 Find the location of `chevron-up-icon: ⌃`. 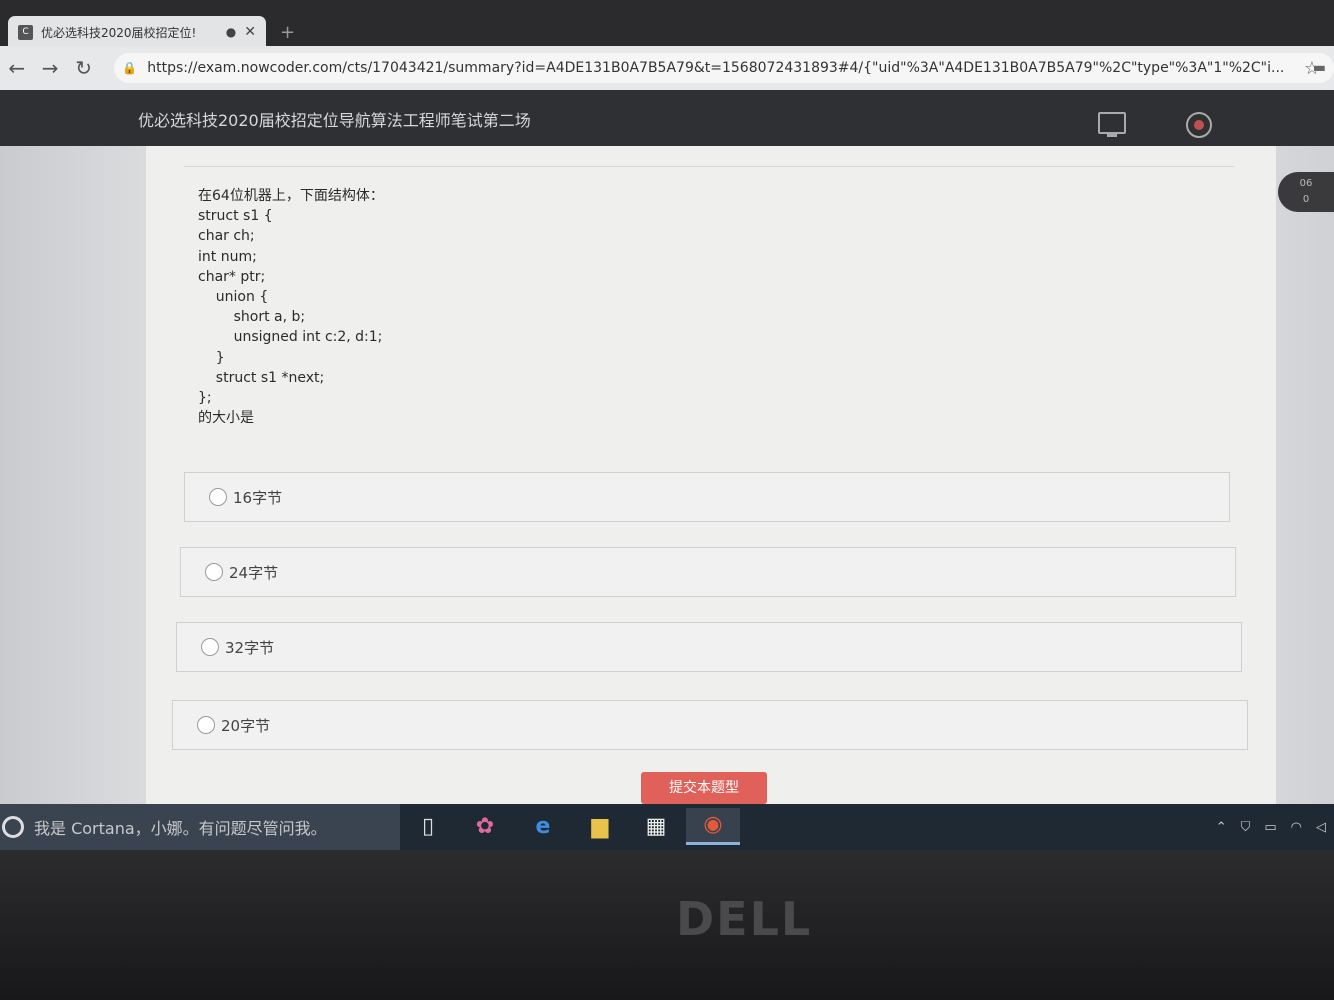

chevron-up-icon: ⌃ is located at coordinates (1221, 827).